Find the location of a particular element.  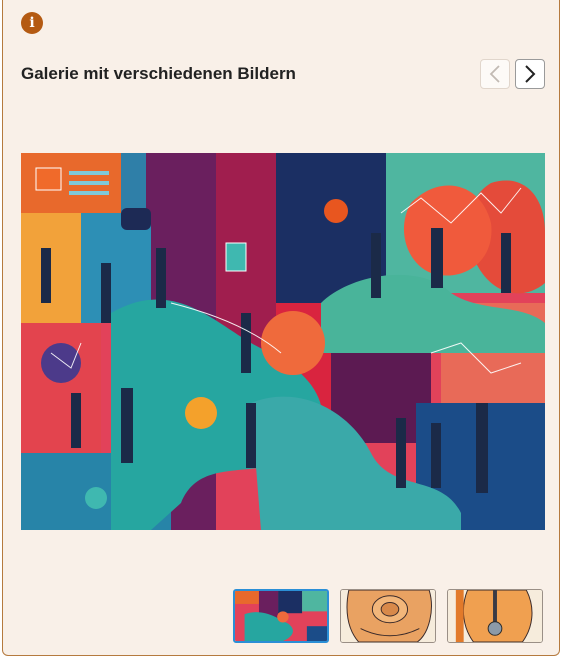

chevron-left-icon is located at coordinates (494, 74).